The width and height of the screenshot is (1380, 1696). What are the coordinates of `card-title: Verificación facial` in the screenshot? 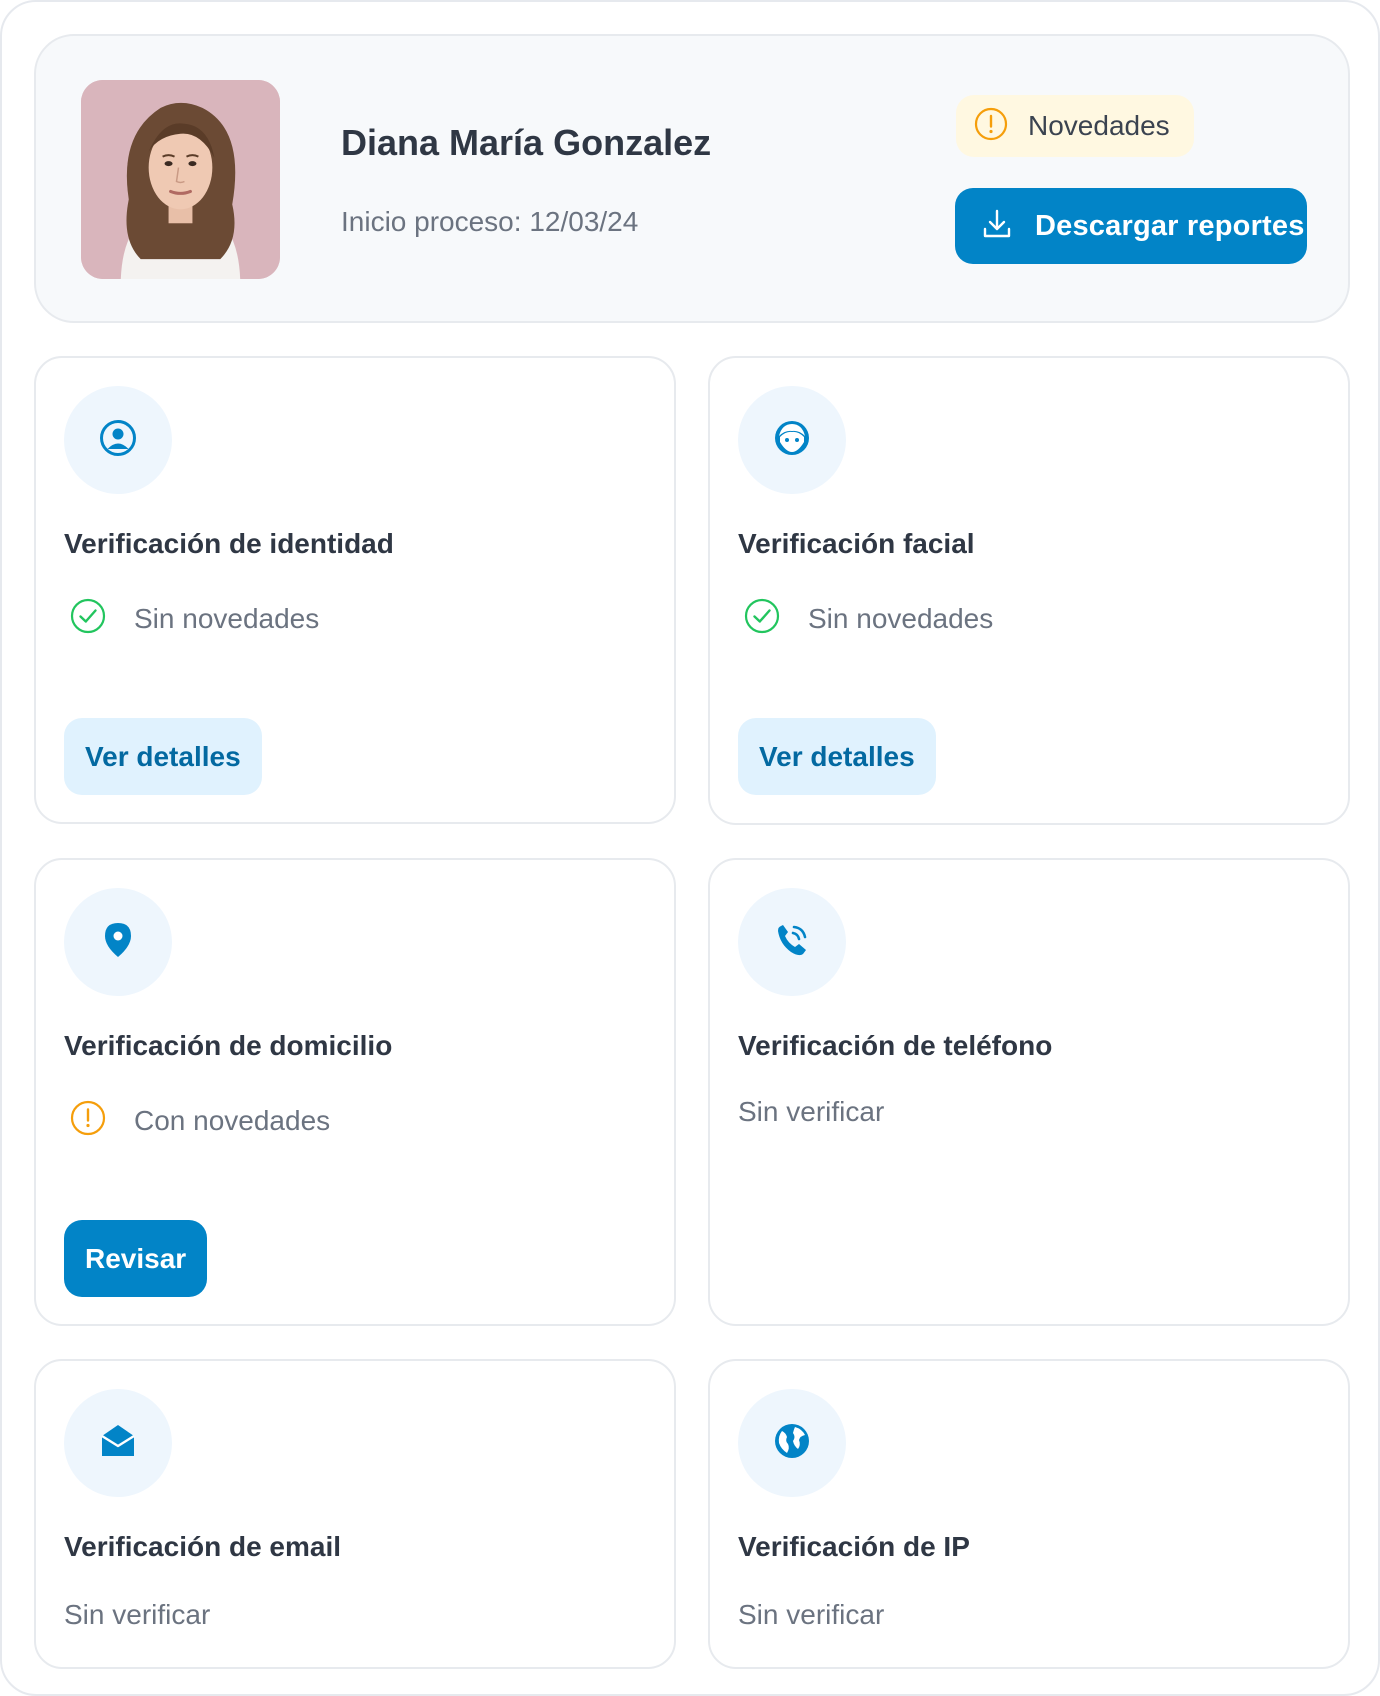 It's located at (856, 543).